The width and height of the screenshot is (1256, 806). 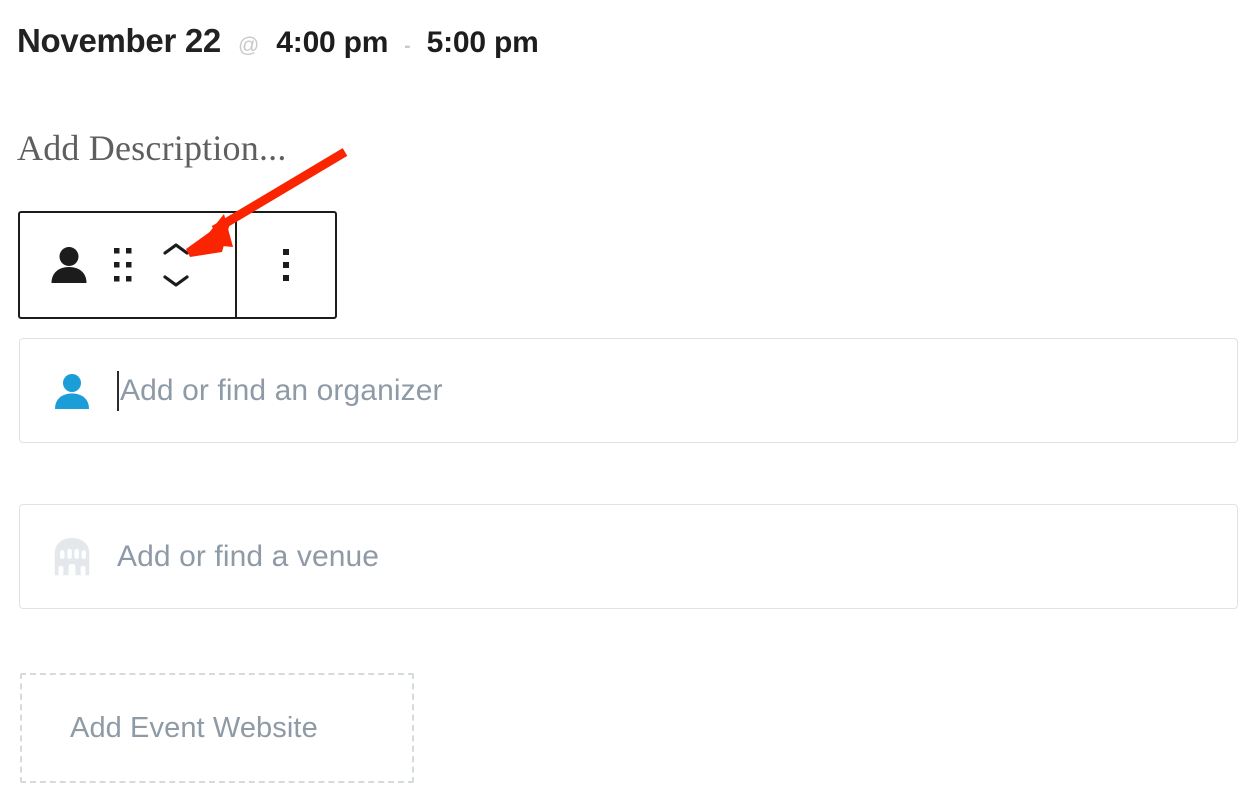 I want to click on organizer-placeholder: Add or find an organizer, so click(x=281, y=390).